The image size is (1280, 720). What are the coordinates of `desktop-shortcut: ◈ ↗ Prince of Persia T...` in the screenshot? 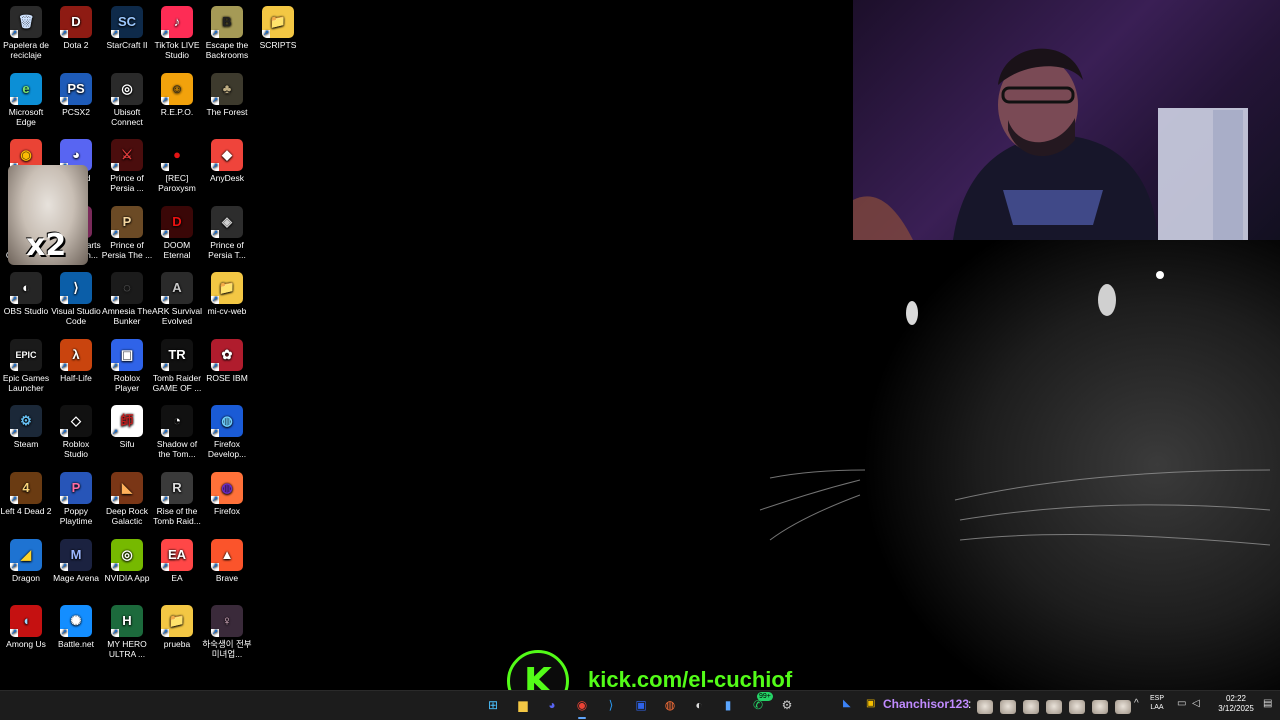 It's located at (227, 233).